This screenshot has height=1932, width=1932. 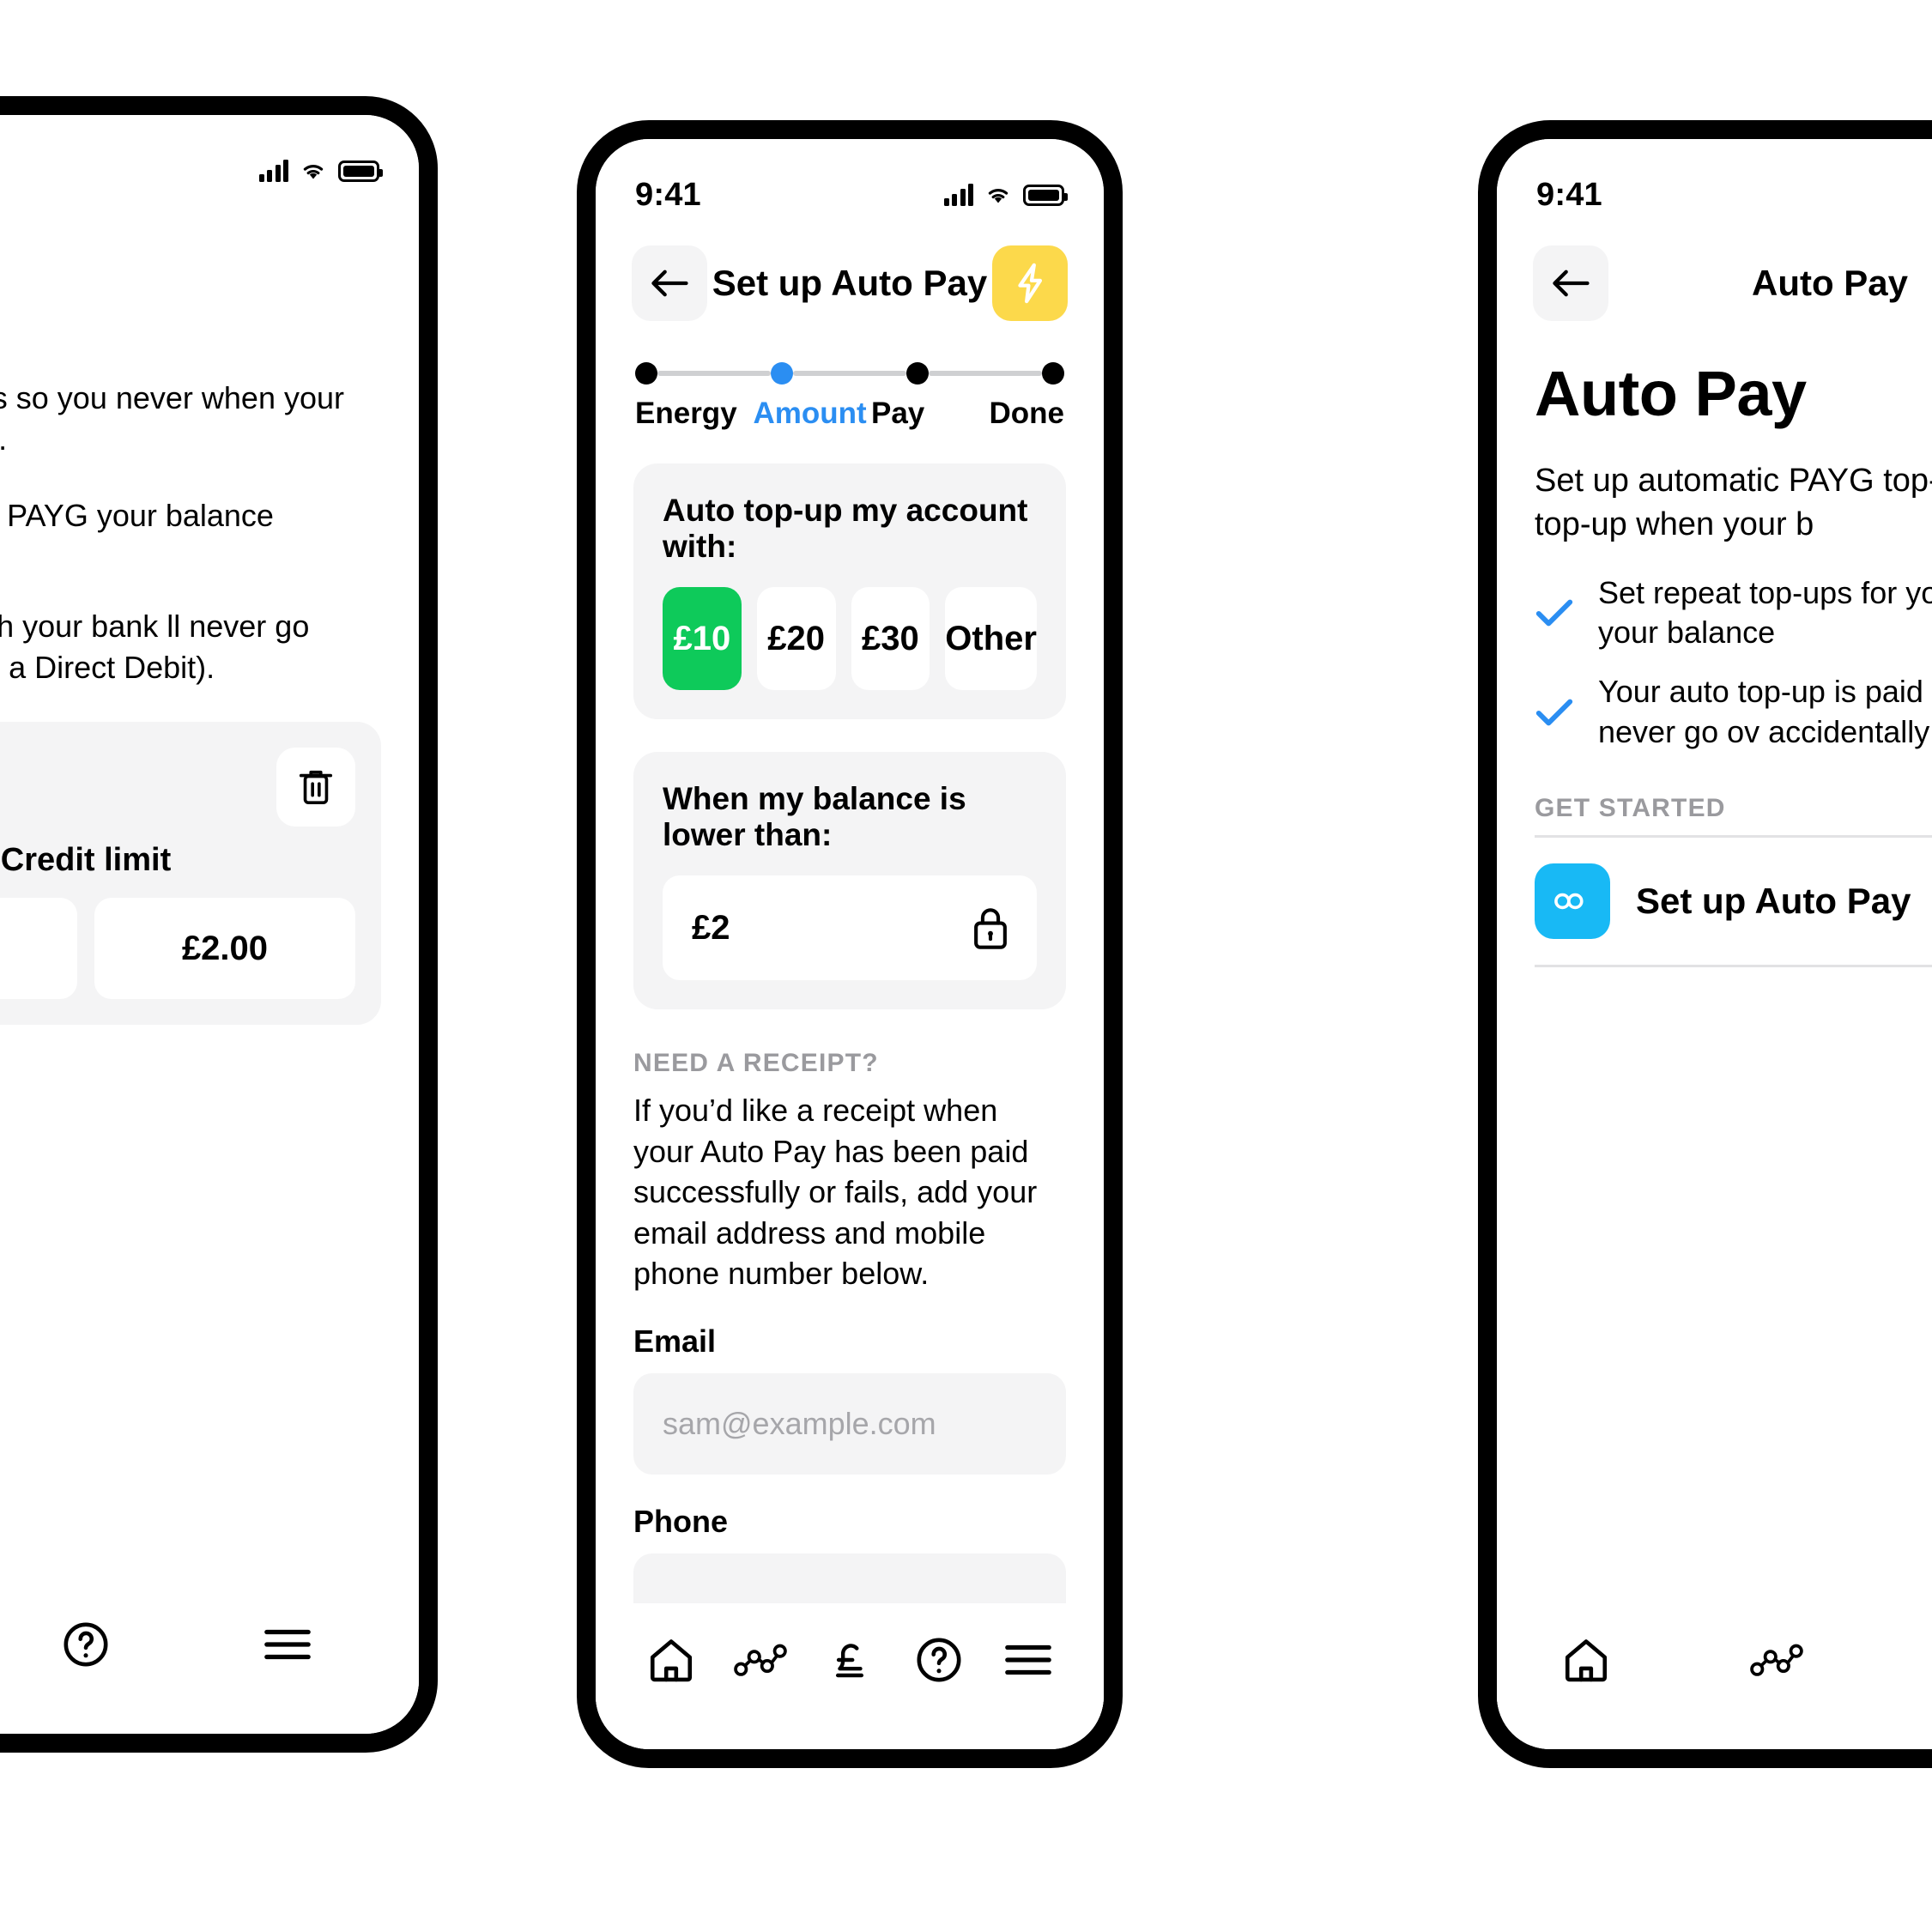 I want to click on setup-auto-pay-label: Set up Auto Pay, so click(x=1774, y=901).